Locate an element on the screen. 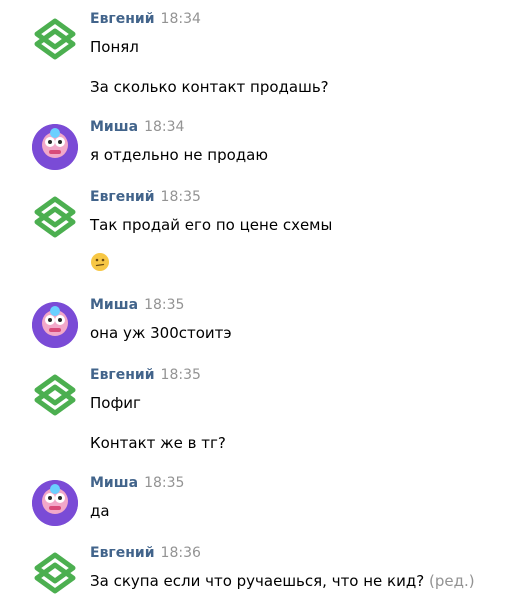  timestamp: 18:36 is located at coordinates (181, 553).